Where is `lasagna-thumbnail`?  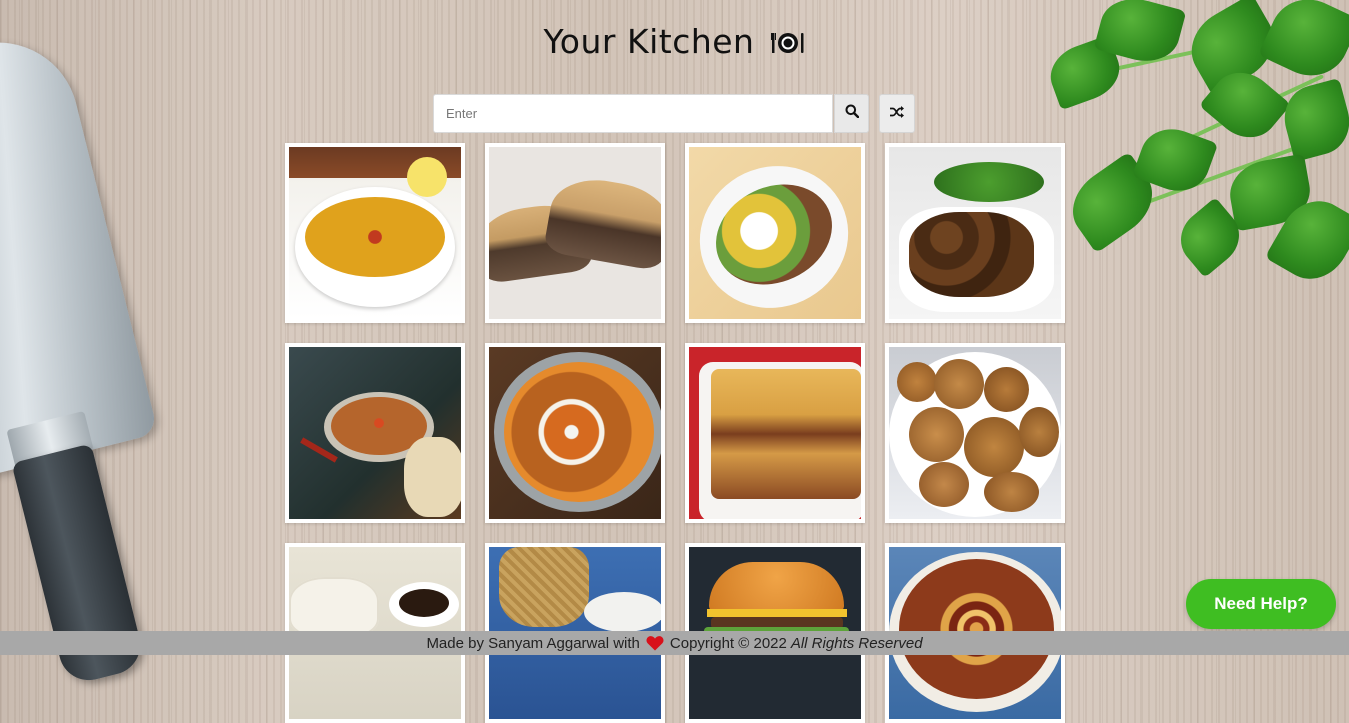 lasagna-thumbnail is located at coordinates (775, 433).